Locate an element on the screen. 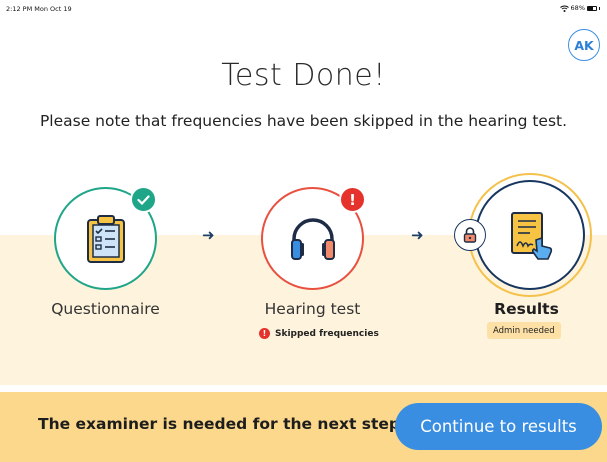 Image resolution: width=607 pixels, height=462 pixels. lock-icon is located at coordinates (470, 235).